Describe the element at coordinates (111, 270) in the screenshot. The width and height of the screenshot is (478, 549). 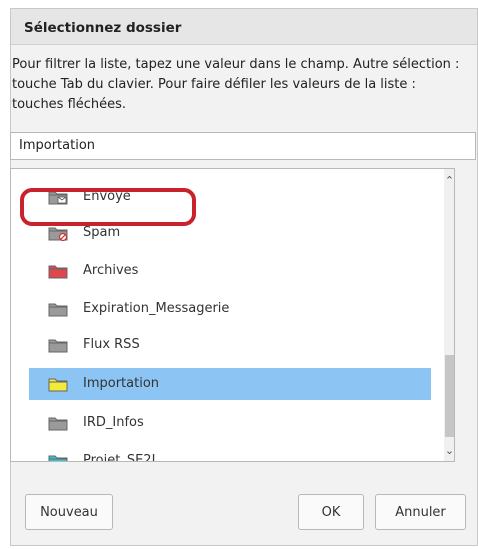
I see `folder-item-label: Archives` at that location.